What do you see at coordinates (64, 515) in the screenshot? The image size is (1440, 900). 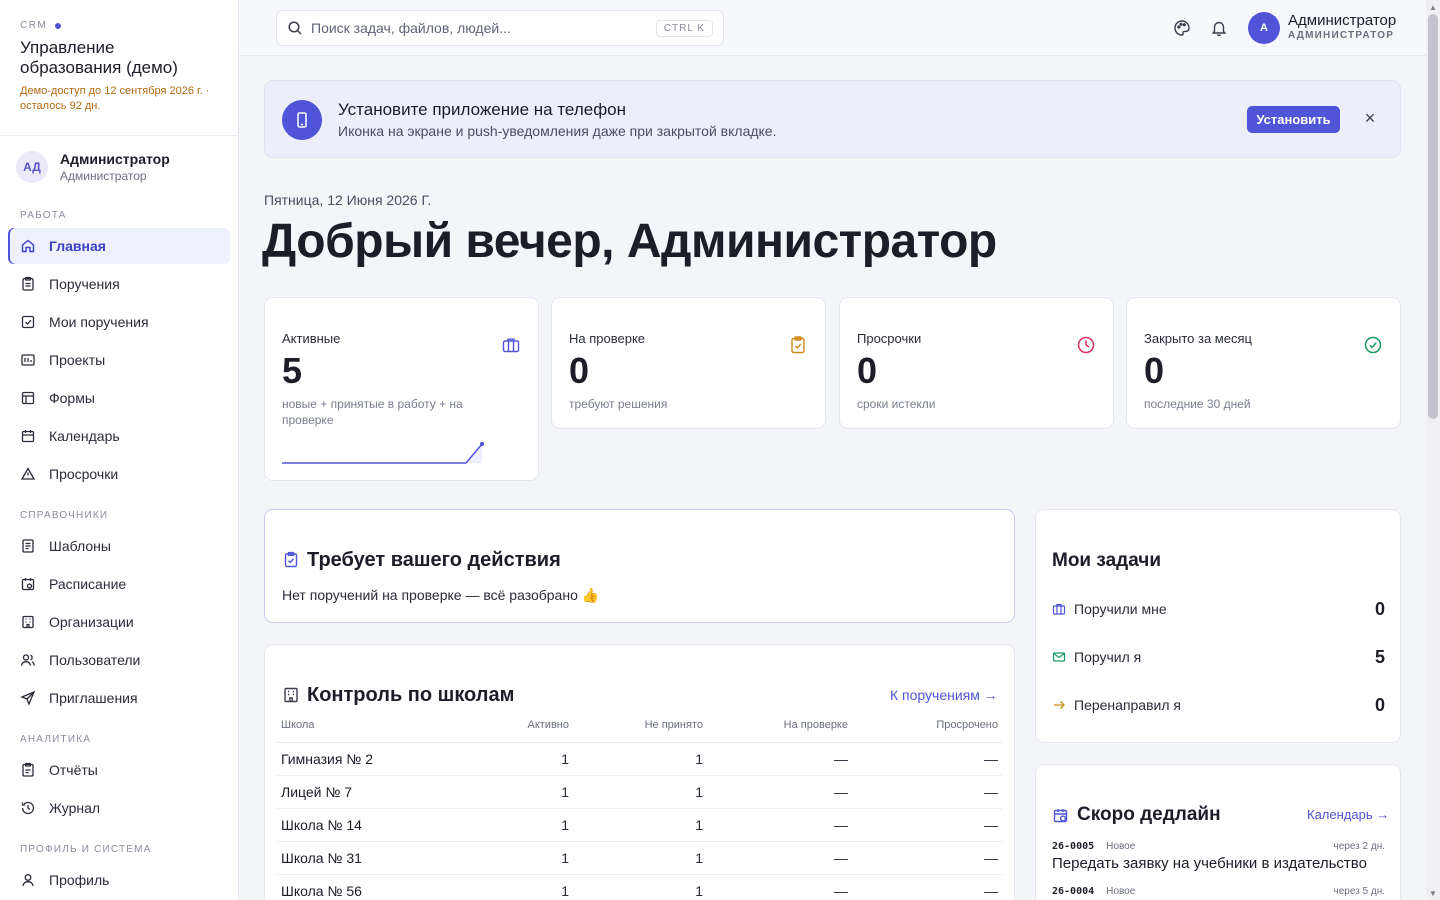 I see `nav-section-refs: Справочники` at bounding box center [64, 515].